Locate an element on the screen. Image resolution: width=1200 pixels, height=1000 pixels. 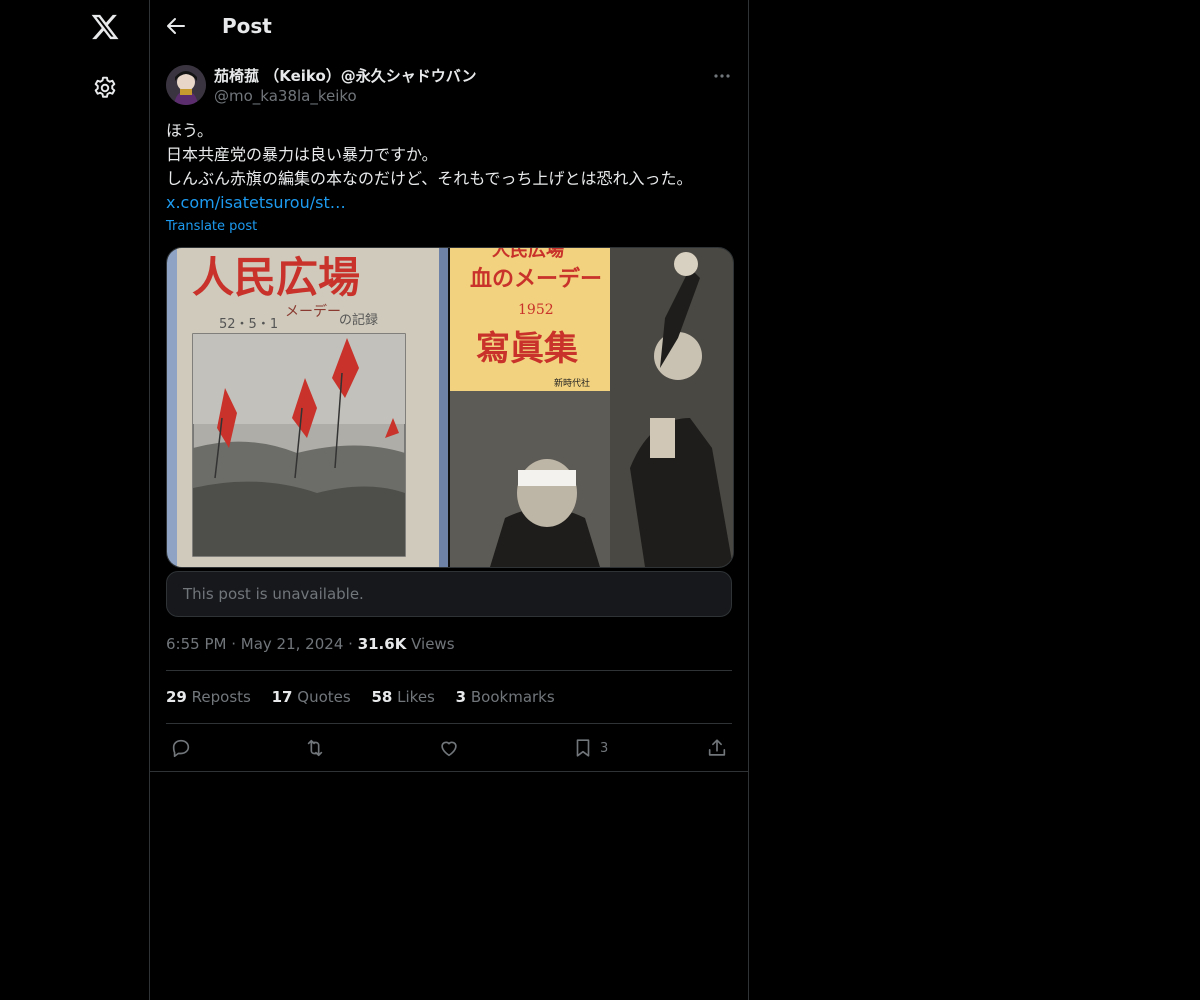
likes-count: 58 is located at coordinates (382, 697).